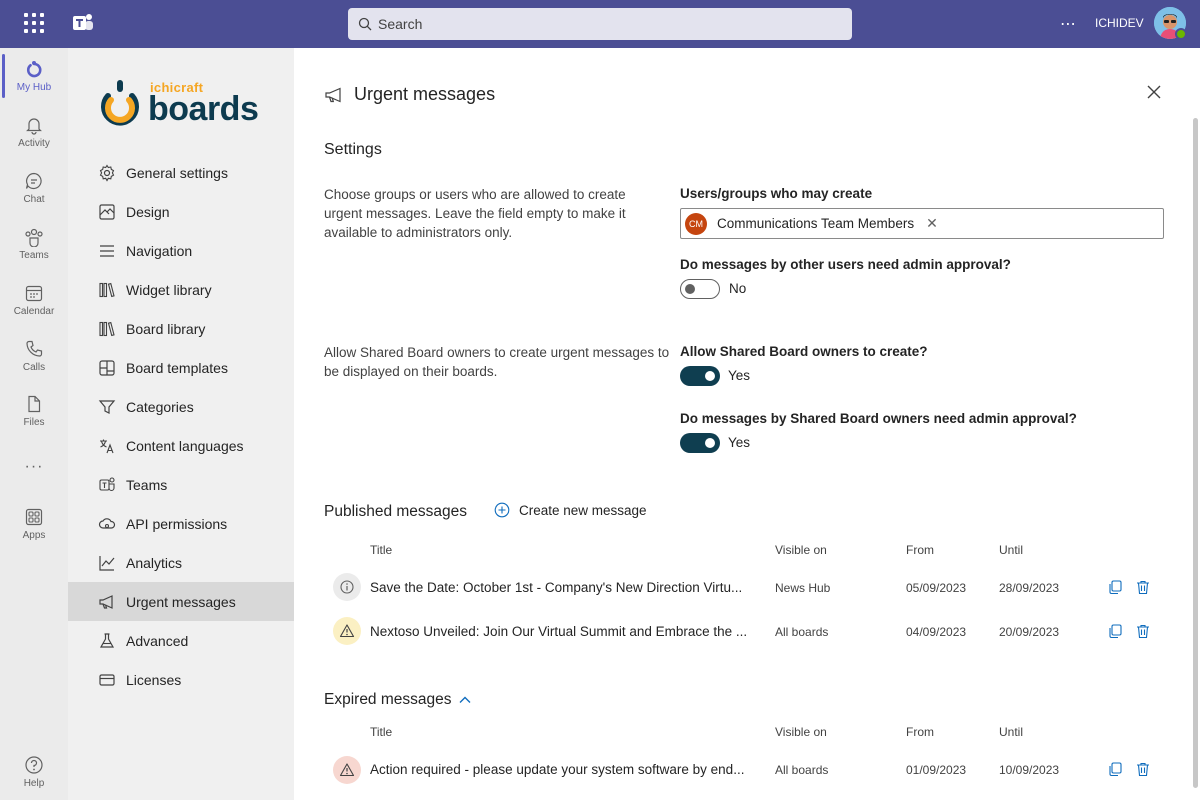 This screenshot has height=800, width=1200. Describe the element at coordinates (181, 601) in the screenshot. I see `nav-item-urgent-messages: Urgent messages` at that location.